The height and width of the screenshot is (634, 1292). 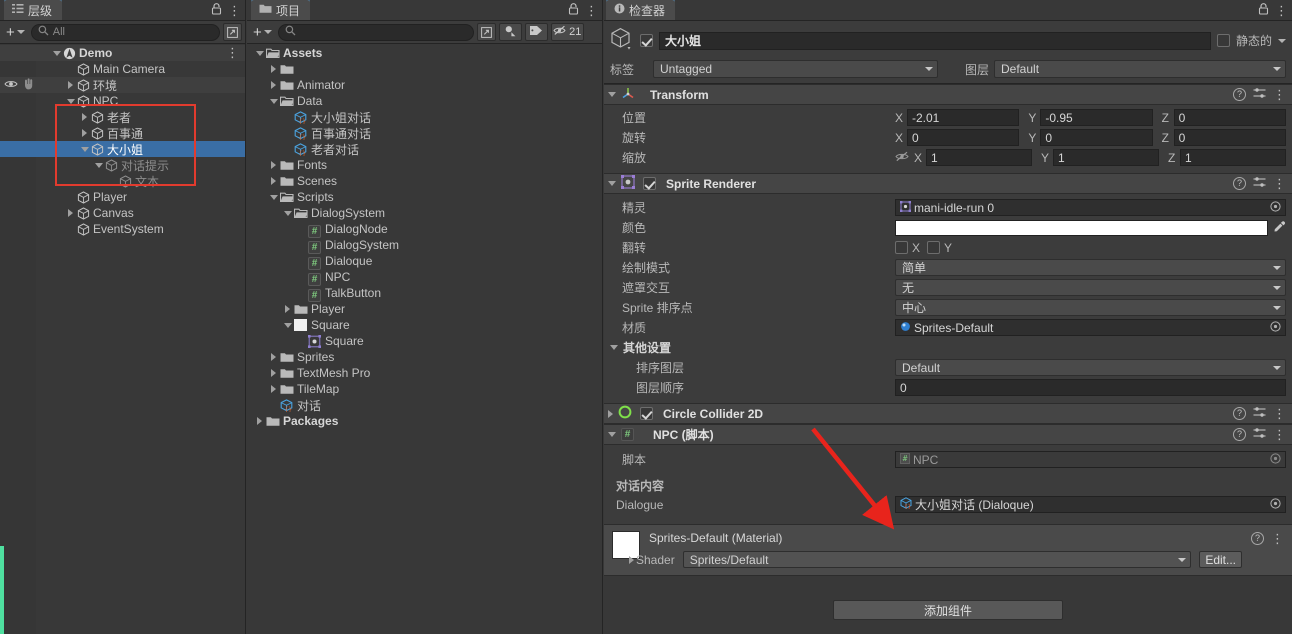 What do you see at coordinates (424, 325) in the screenshot?
I see `project-item-Square: Square` at bounding box center [424, 325].